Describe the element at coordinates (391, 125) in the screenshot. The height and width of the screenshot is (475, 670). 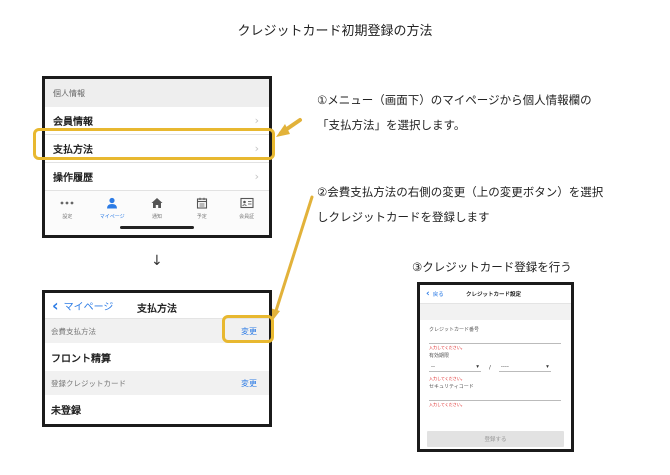
I see `step1-text-line2: 「支払方法」を選択します。` at that location.